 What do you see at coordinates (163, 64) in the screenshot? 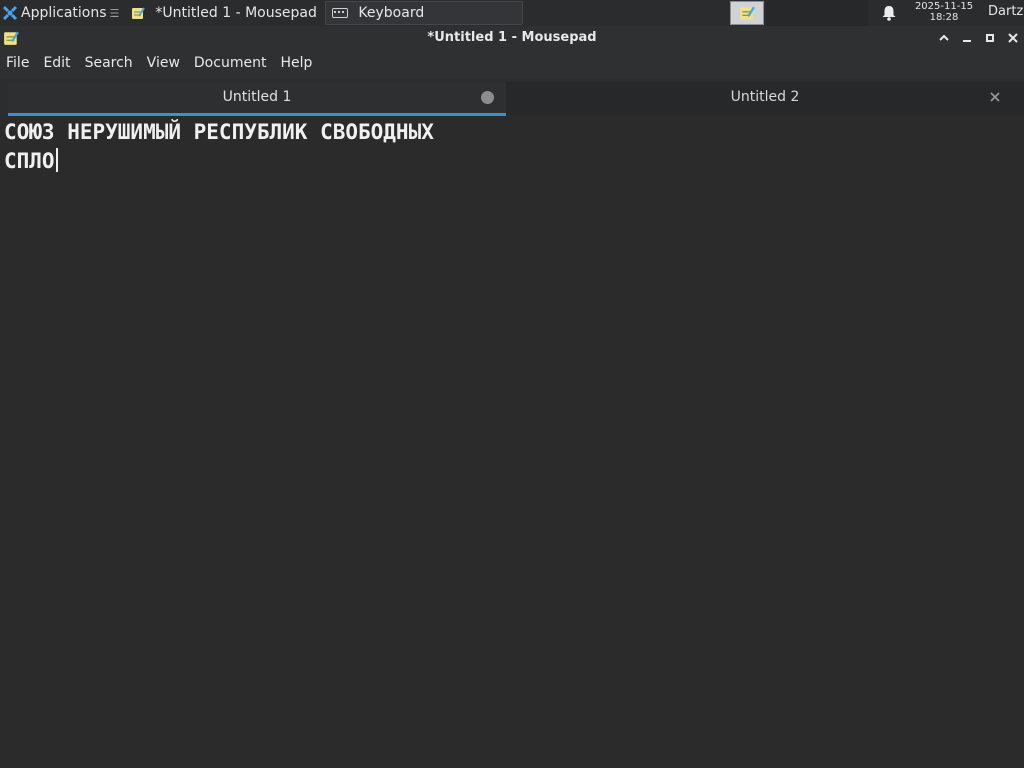
I see `menu-view: View` at bounding box center [163, 64].